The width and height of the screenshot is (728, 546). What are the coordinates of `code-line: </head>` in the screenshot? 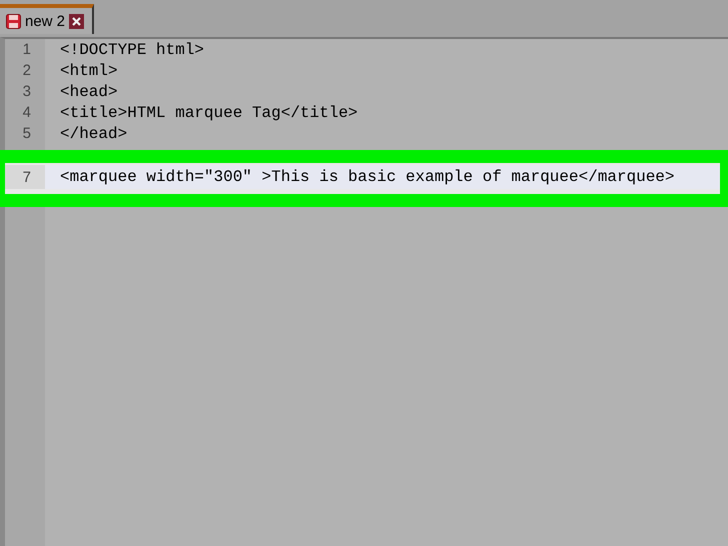 It's located at (93, 133).